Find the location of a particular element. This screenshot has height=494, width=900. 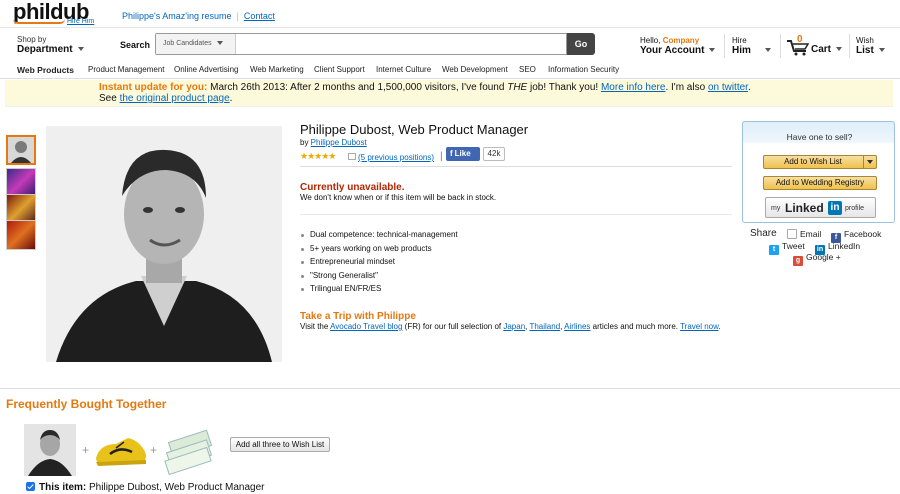

department-label: Department is located at coordinates (50, 50).